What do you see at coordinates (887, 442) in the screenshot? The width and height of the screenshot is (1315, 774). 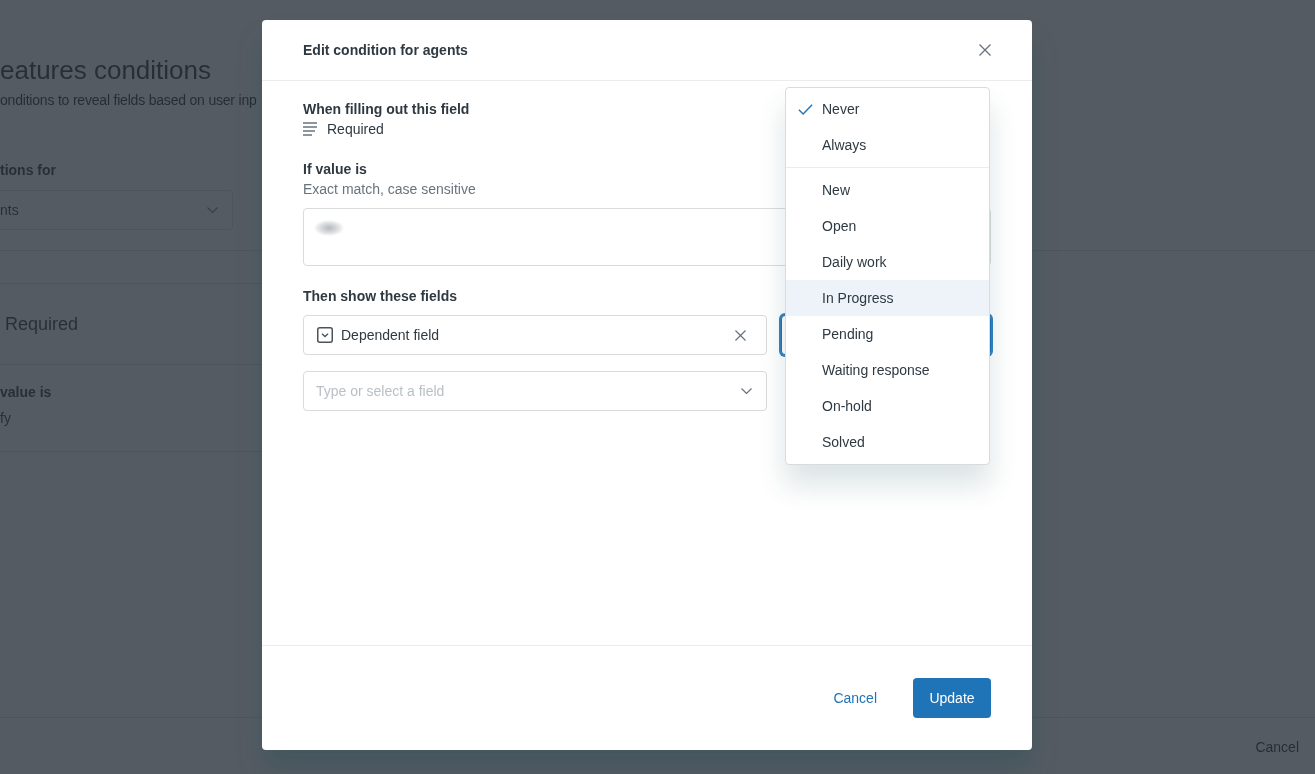 I see `dropdown-option: Solved` at bounding box center [887, 442].